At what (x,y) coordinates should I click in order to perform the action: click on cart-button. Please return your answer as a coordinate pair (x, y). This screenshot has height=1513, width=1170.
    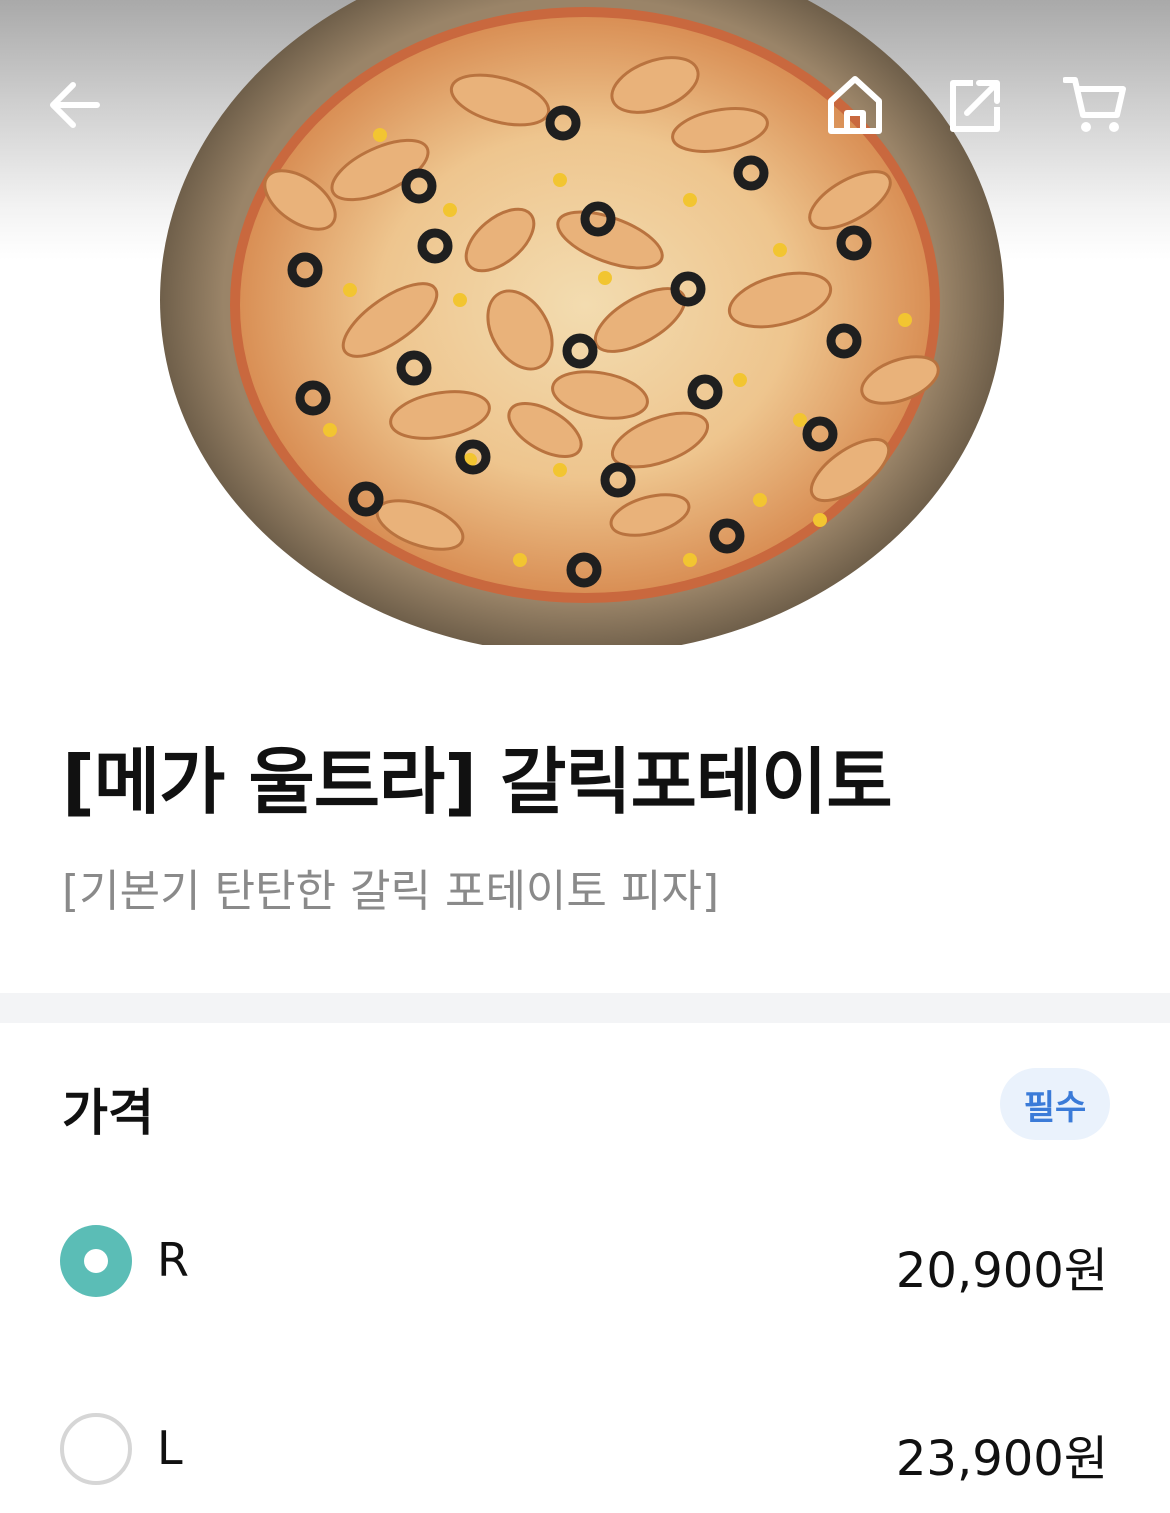
    Looking at the image, I should click on (1095, 105).